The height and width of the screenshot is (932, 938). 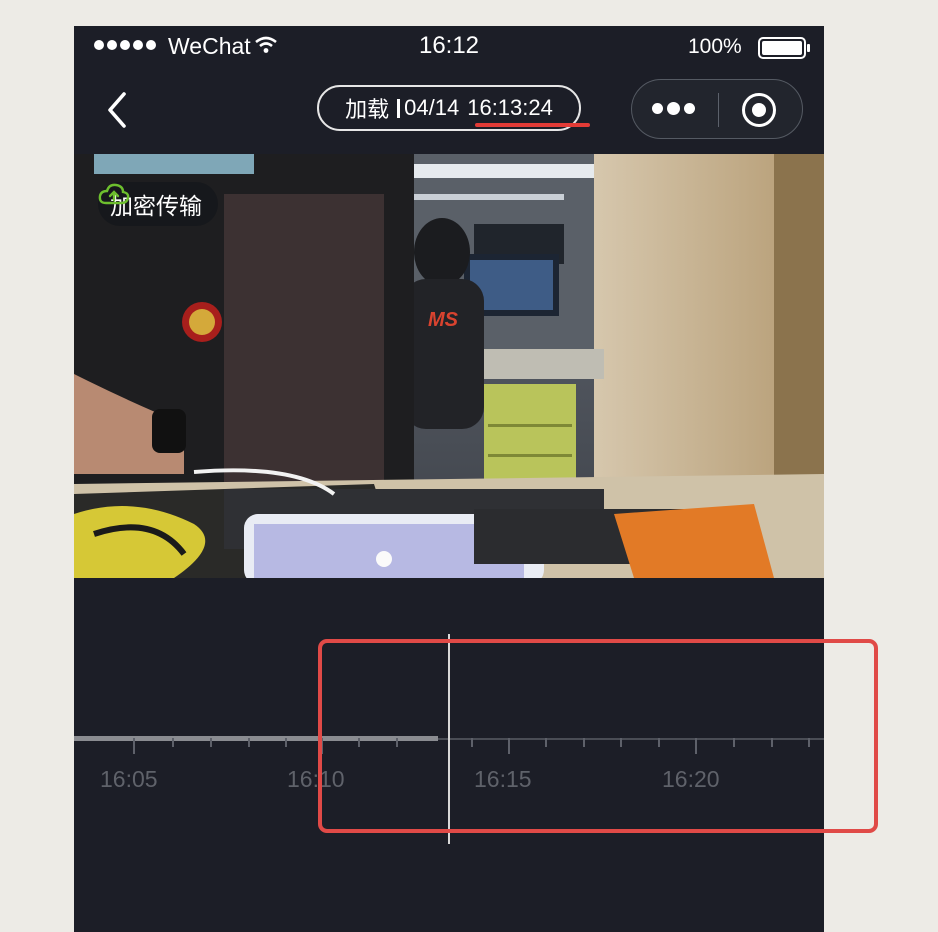 What do you see at coordinates (673, 108) in the screenshot?
I see `more-options-icon` at bounding box center [673, 108].